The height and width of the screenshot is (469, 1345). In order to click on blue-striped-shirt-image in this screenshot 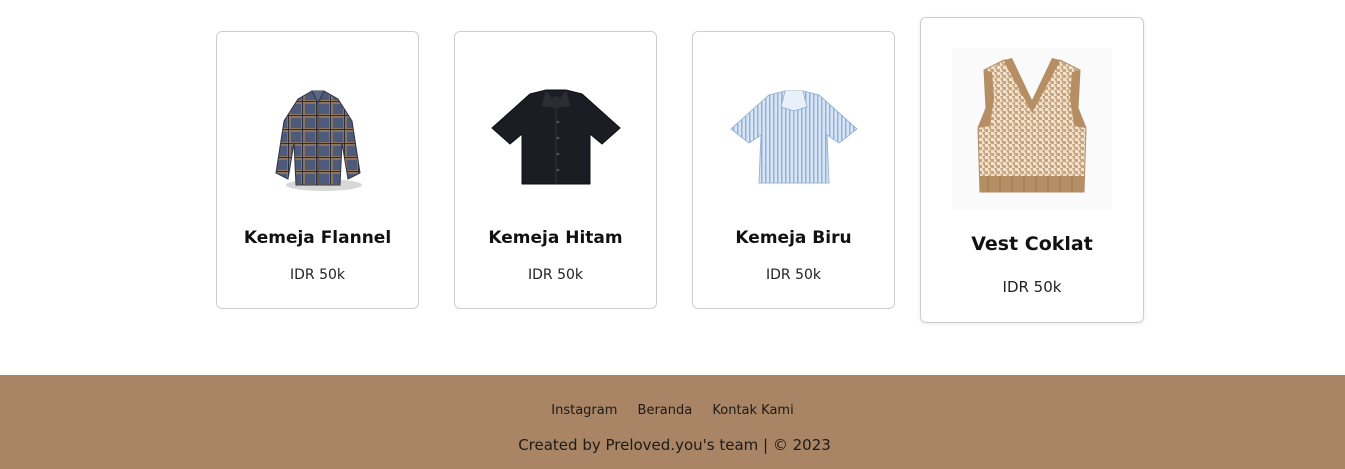, I will do `click(793, 137)`.